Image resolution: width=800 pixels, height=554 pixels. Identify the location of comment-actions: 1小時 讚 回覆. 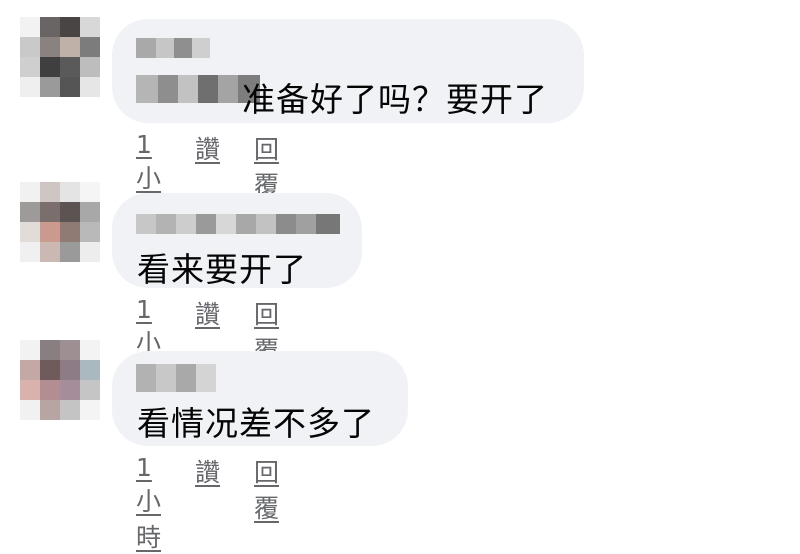
(207, 503).